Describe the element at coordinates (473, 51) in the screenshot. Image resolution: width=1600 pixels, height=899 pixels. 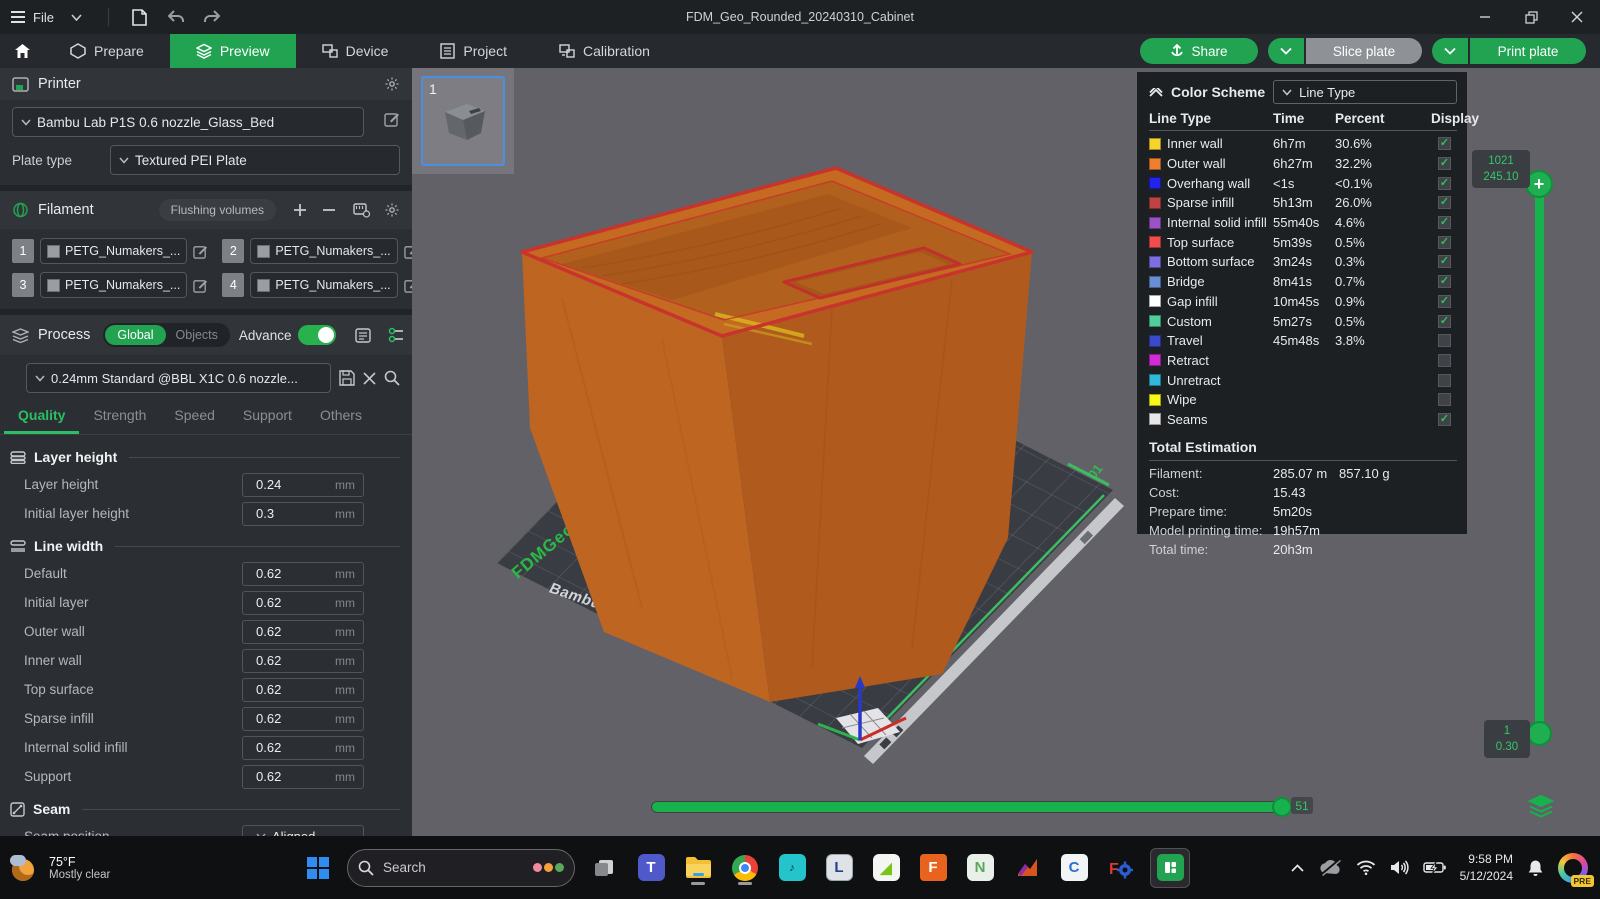
I see `tab-project: Project` at that location.